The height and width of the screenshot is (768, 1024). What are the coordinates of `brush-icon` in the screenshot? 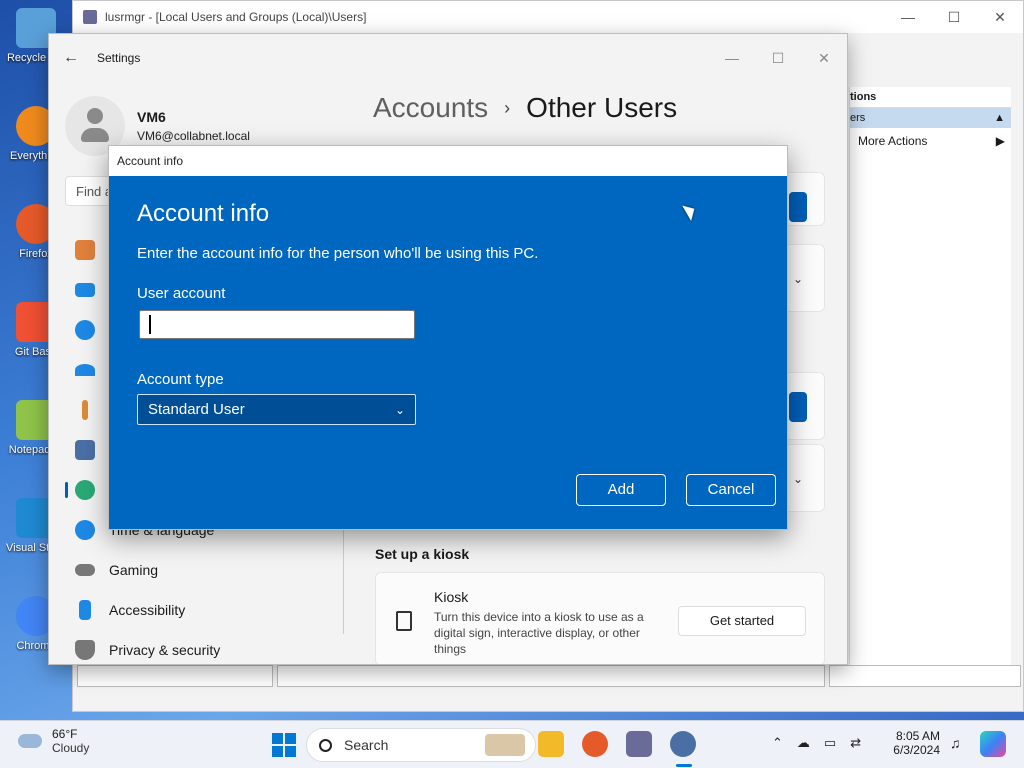 It's located at (85, 410).